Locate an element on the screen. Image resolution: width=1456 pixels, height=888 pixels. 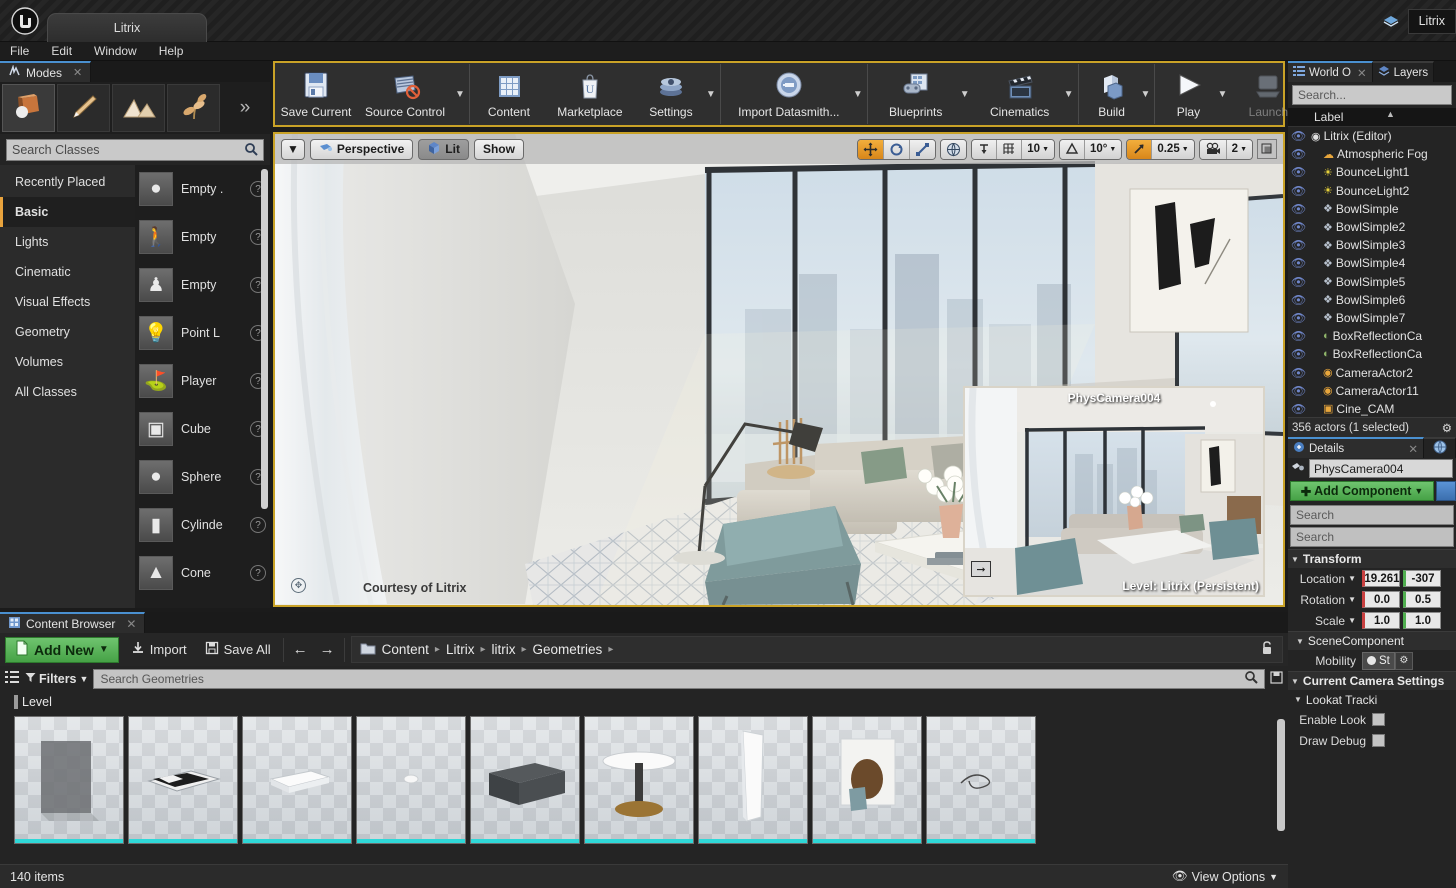
cinematics-dropdown: ▼ is located at coordinates (1069, 94).